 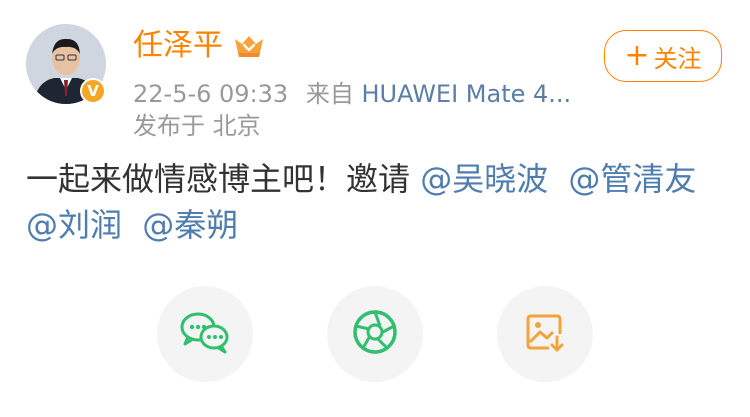 I want to click on wechat-icon, so click(x=205, y=334).